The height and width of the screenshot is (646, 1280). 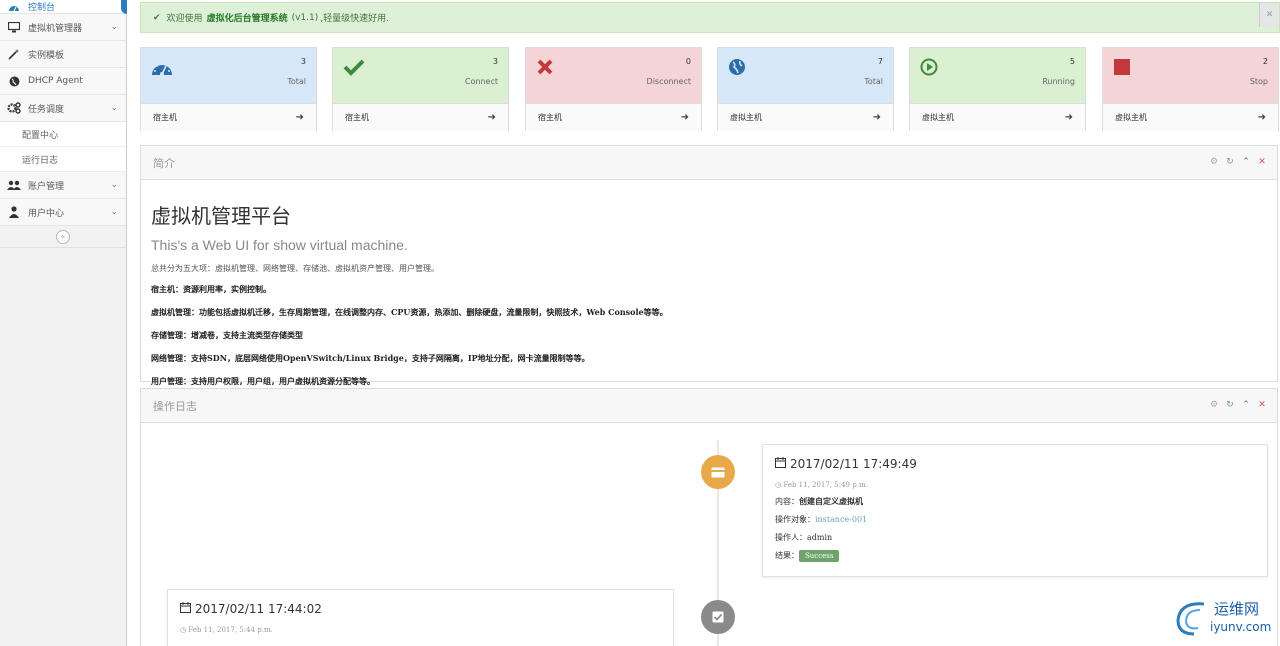 What do you see at coordinates (710, 17) in the screenshot?
I see `welcome-alert: ✔ 欢迎使用 虚拟化后台管理系统 (v1.1) ,轻量级快速好用. ✕` at bounding box center [710, 17].